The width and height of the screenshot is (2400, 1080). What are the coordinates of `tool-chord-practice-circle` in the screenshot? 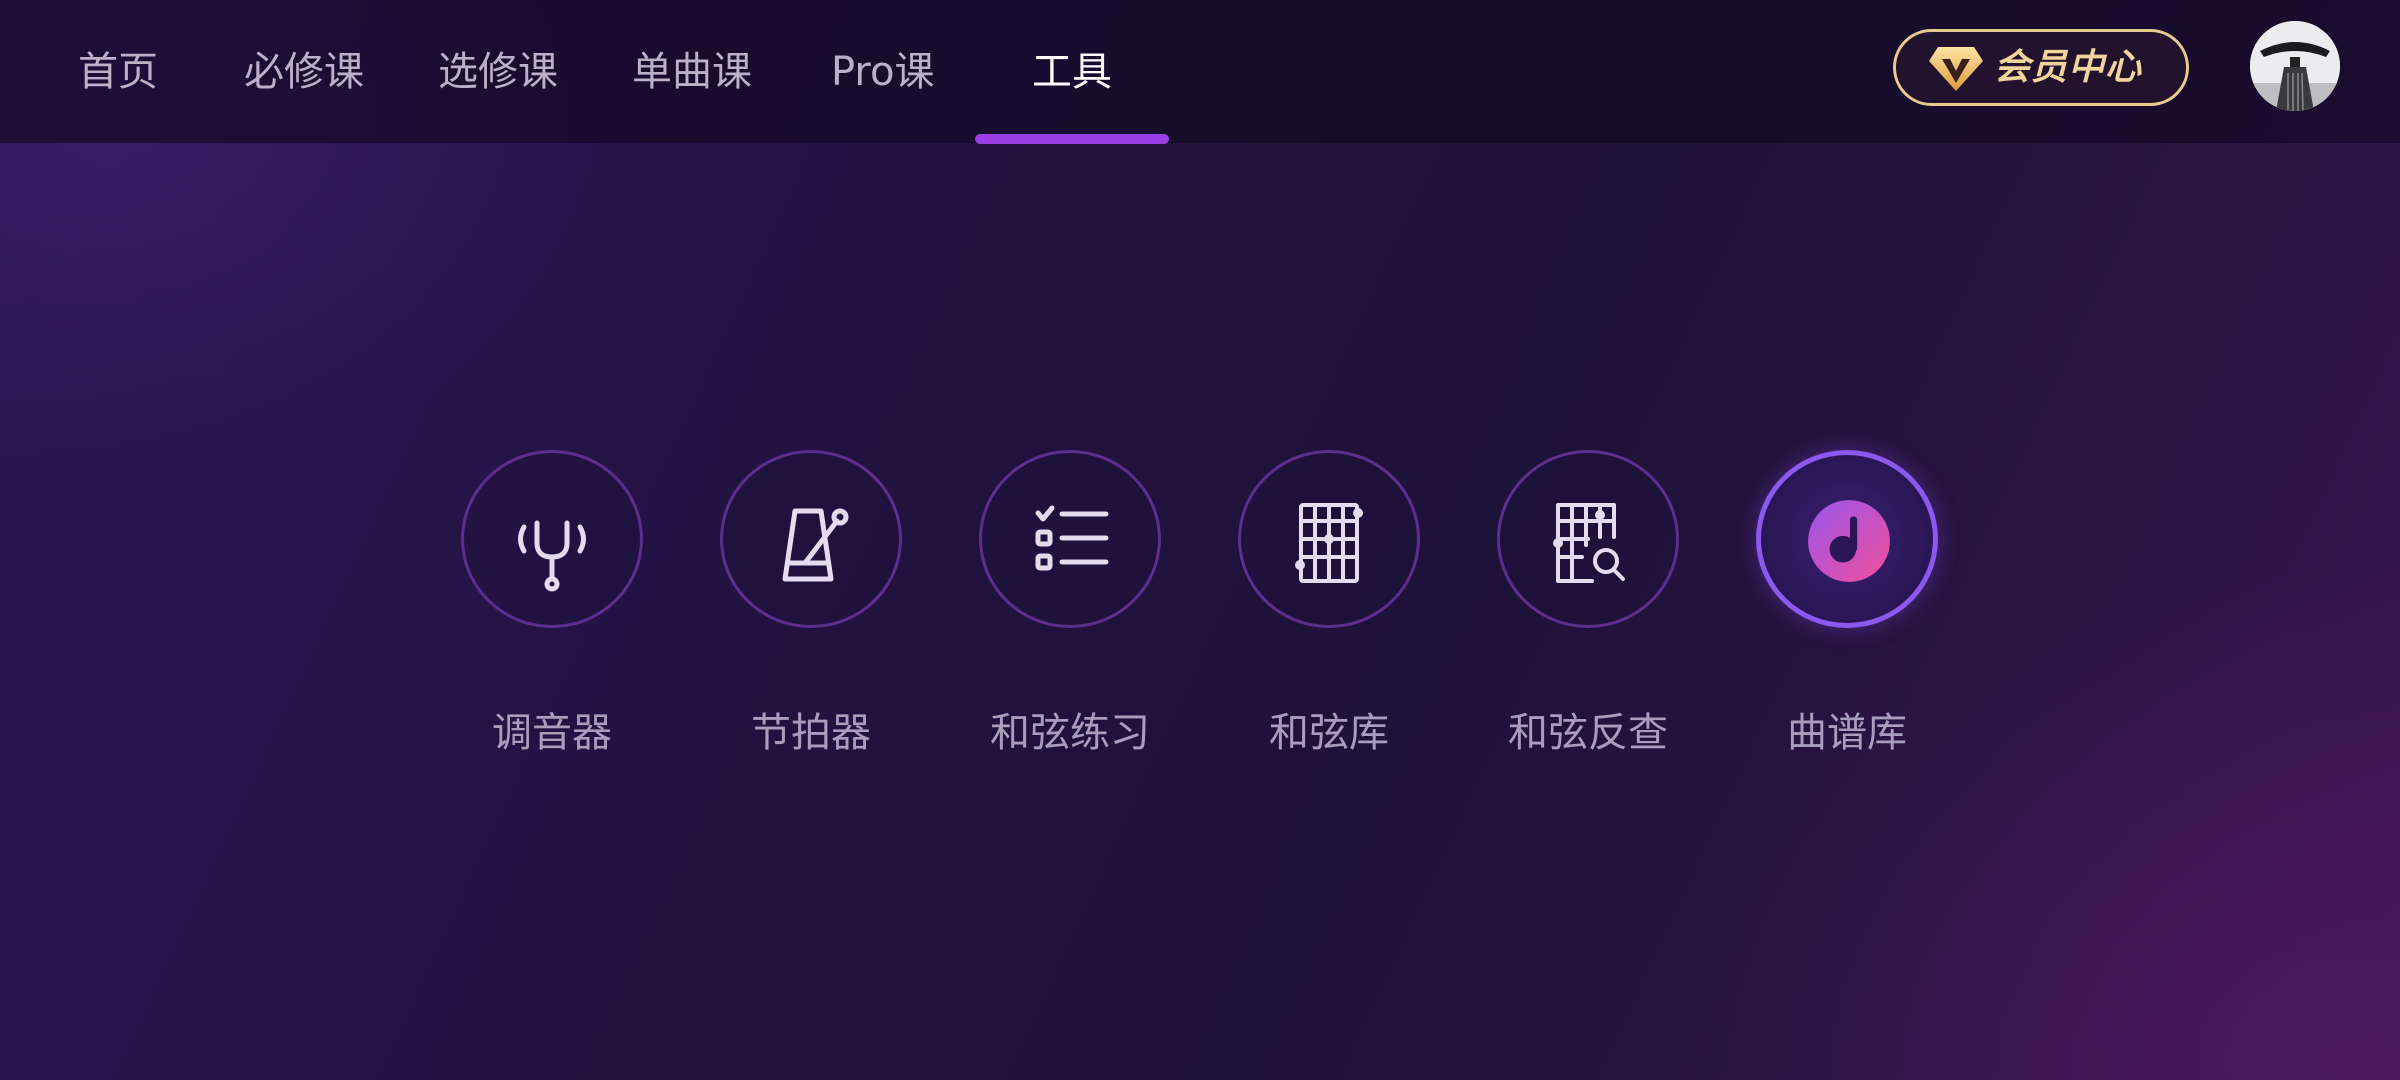 It's located at (1070, 539).